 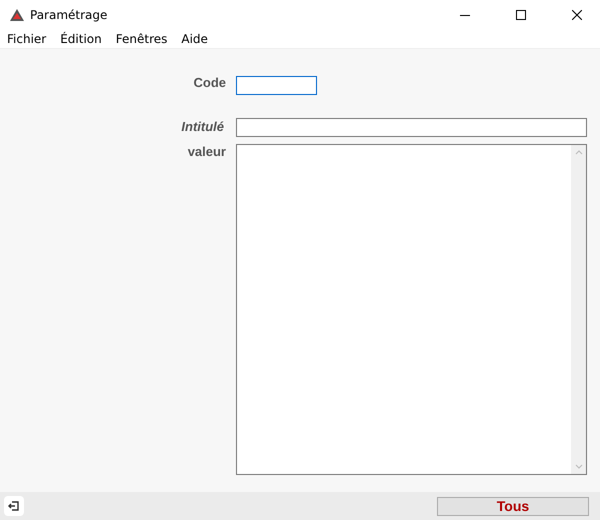 What do you see at coordinates (194, 39) in the screenshot?
I see `menu-item: Aide` at bounding box center [194, 39].